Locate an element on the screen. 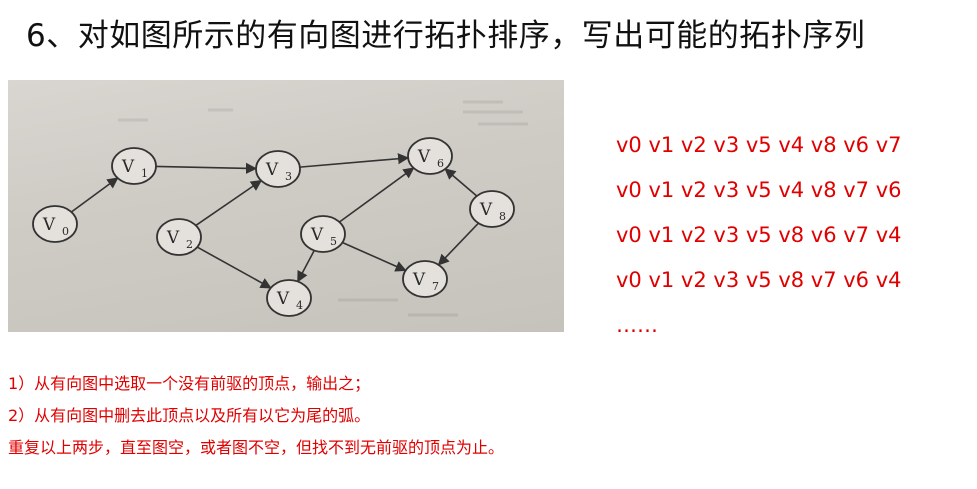 This screenshot has width=977, height=489. edge-v2-v4 is located at coordinates (234, 267).